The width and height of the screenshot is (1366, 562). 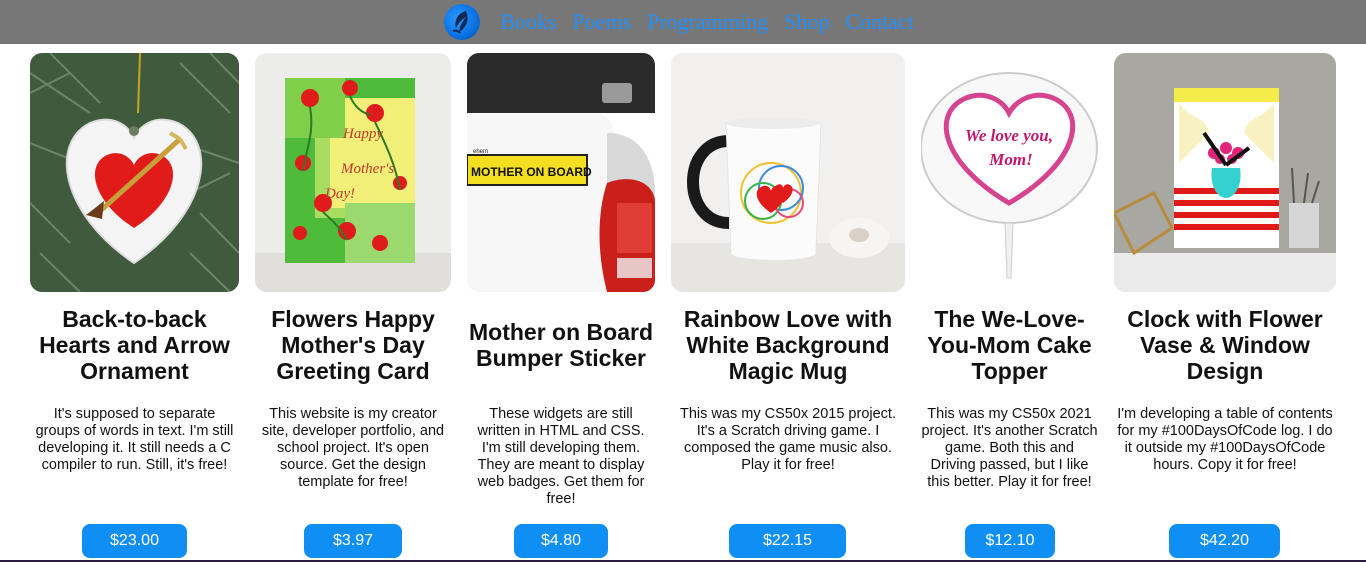 I want to click on svg-text: Mom!, so click(x=1010, y=159).